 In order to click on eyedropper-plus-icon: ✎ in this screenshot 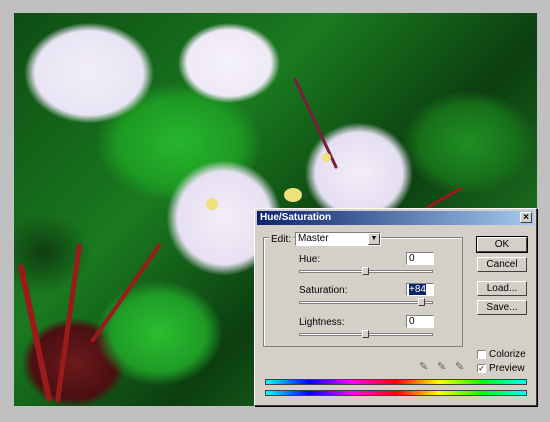, I will do `click(441, 366)`.